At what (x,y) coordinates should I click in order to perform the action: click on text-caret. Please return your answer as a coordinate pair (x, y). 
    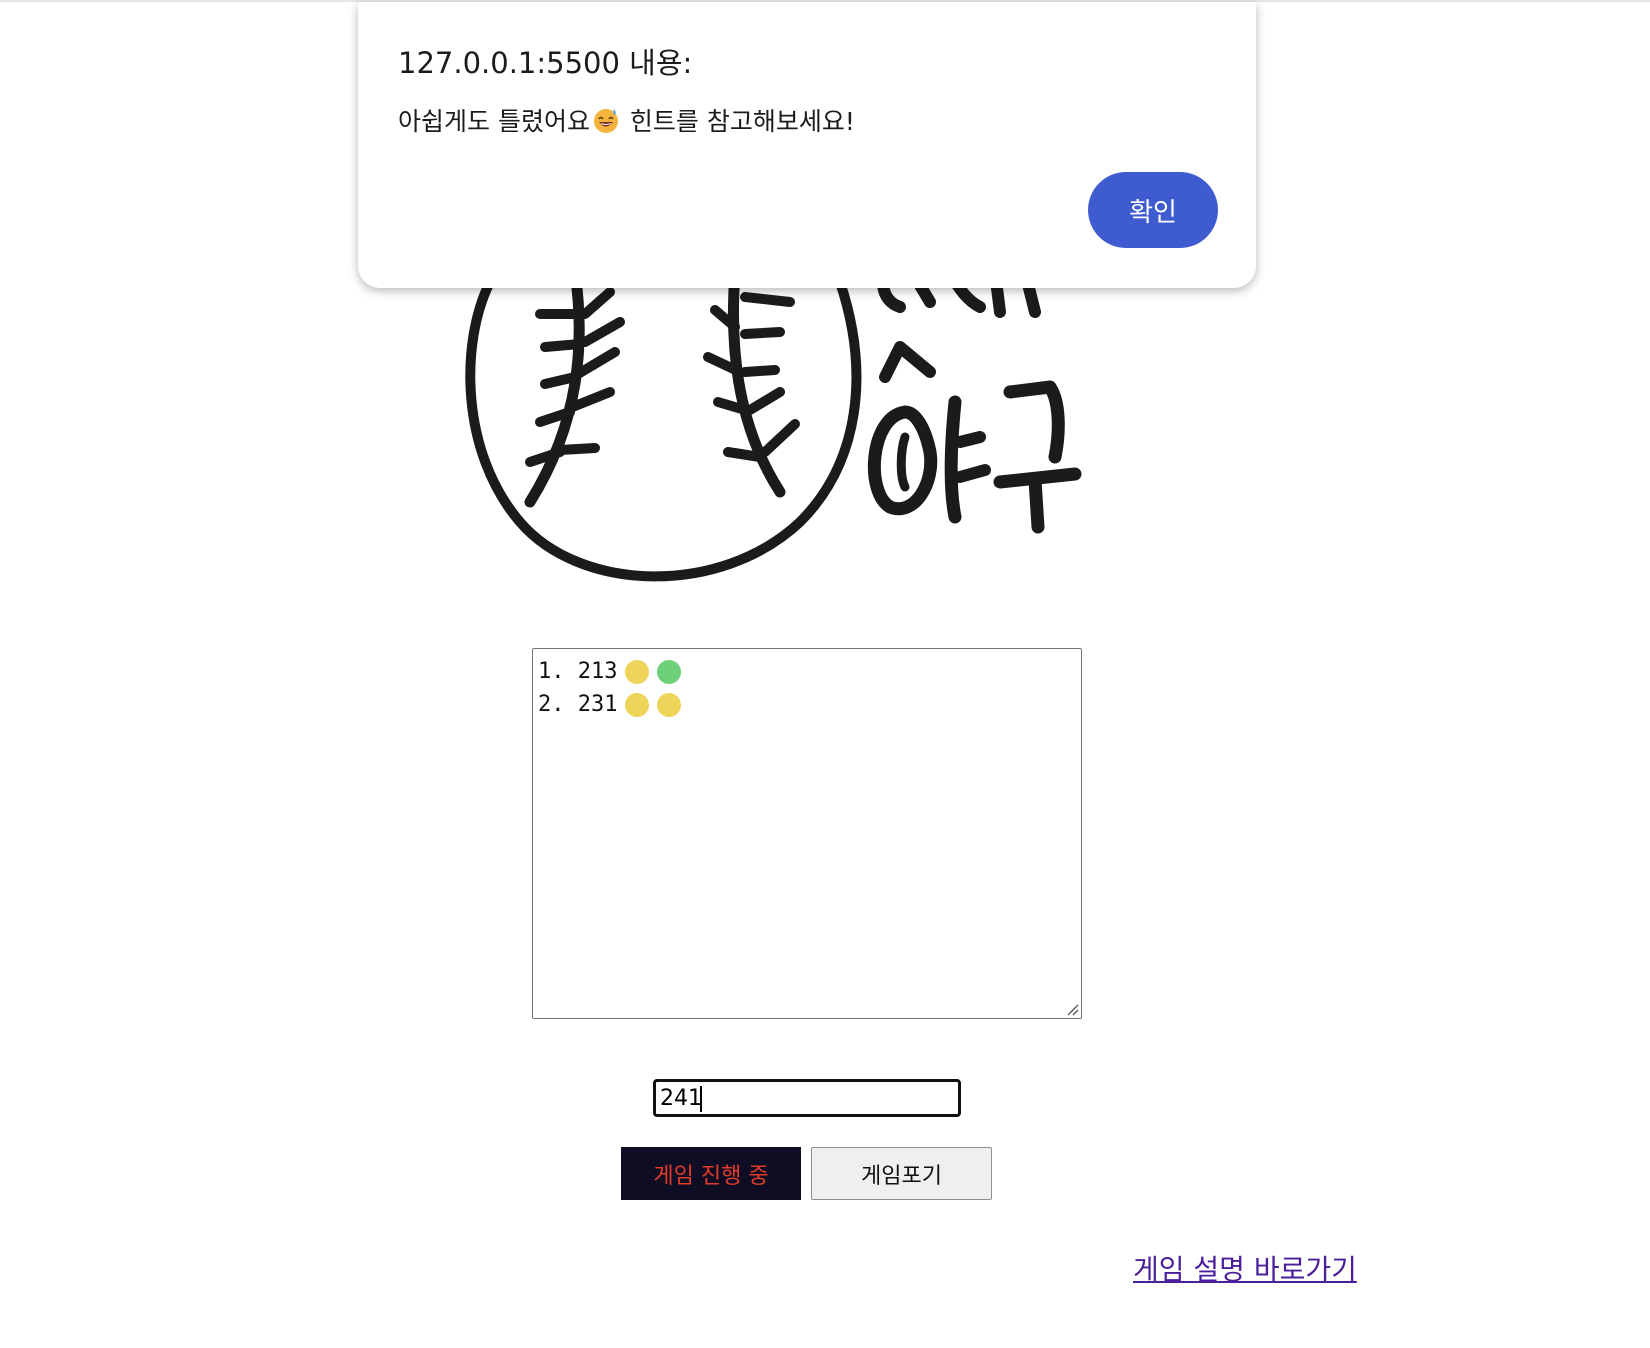
    Looking at the image, I should click on (701, 1099).